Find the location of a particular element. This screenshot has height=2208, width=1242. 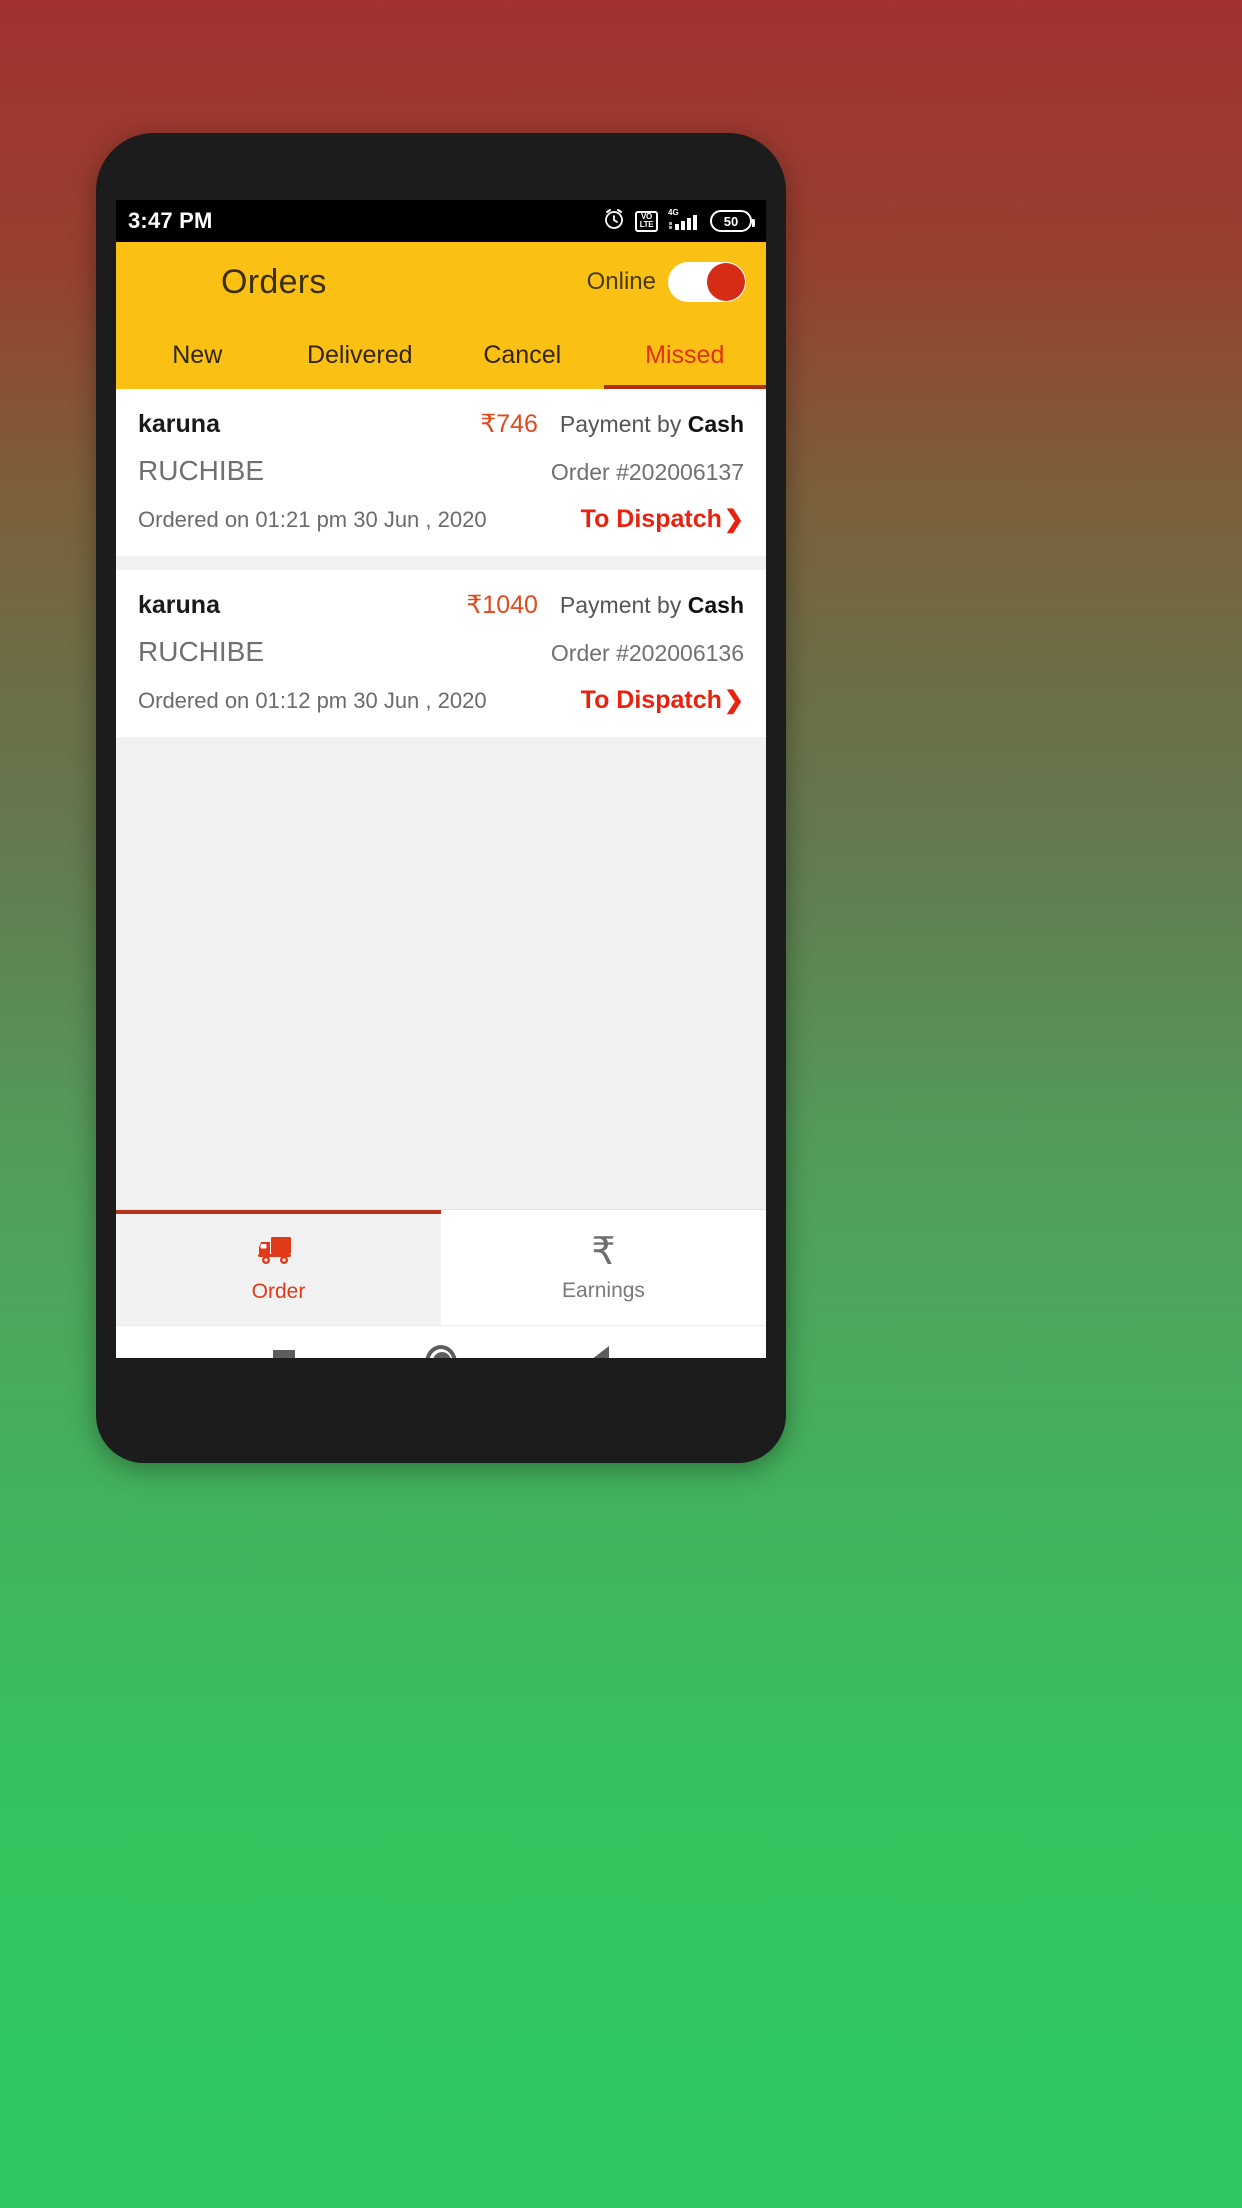

delivery-truck-icon is located at coordinates (279, 1251).